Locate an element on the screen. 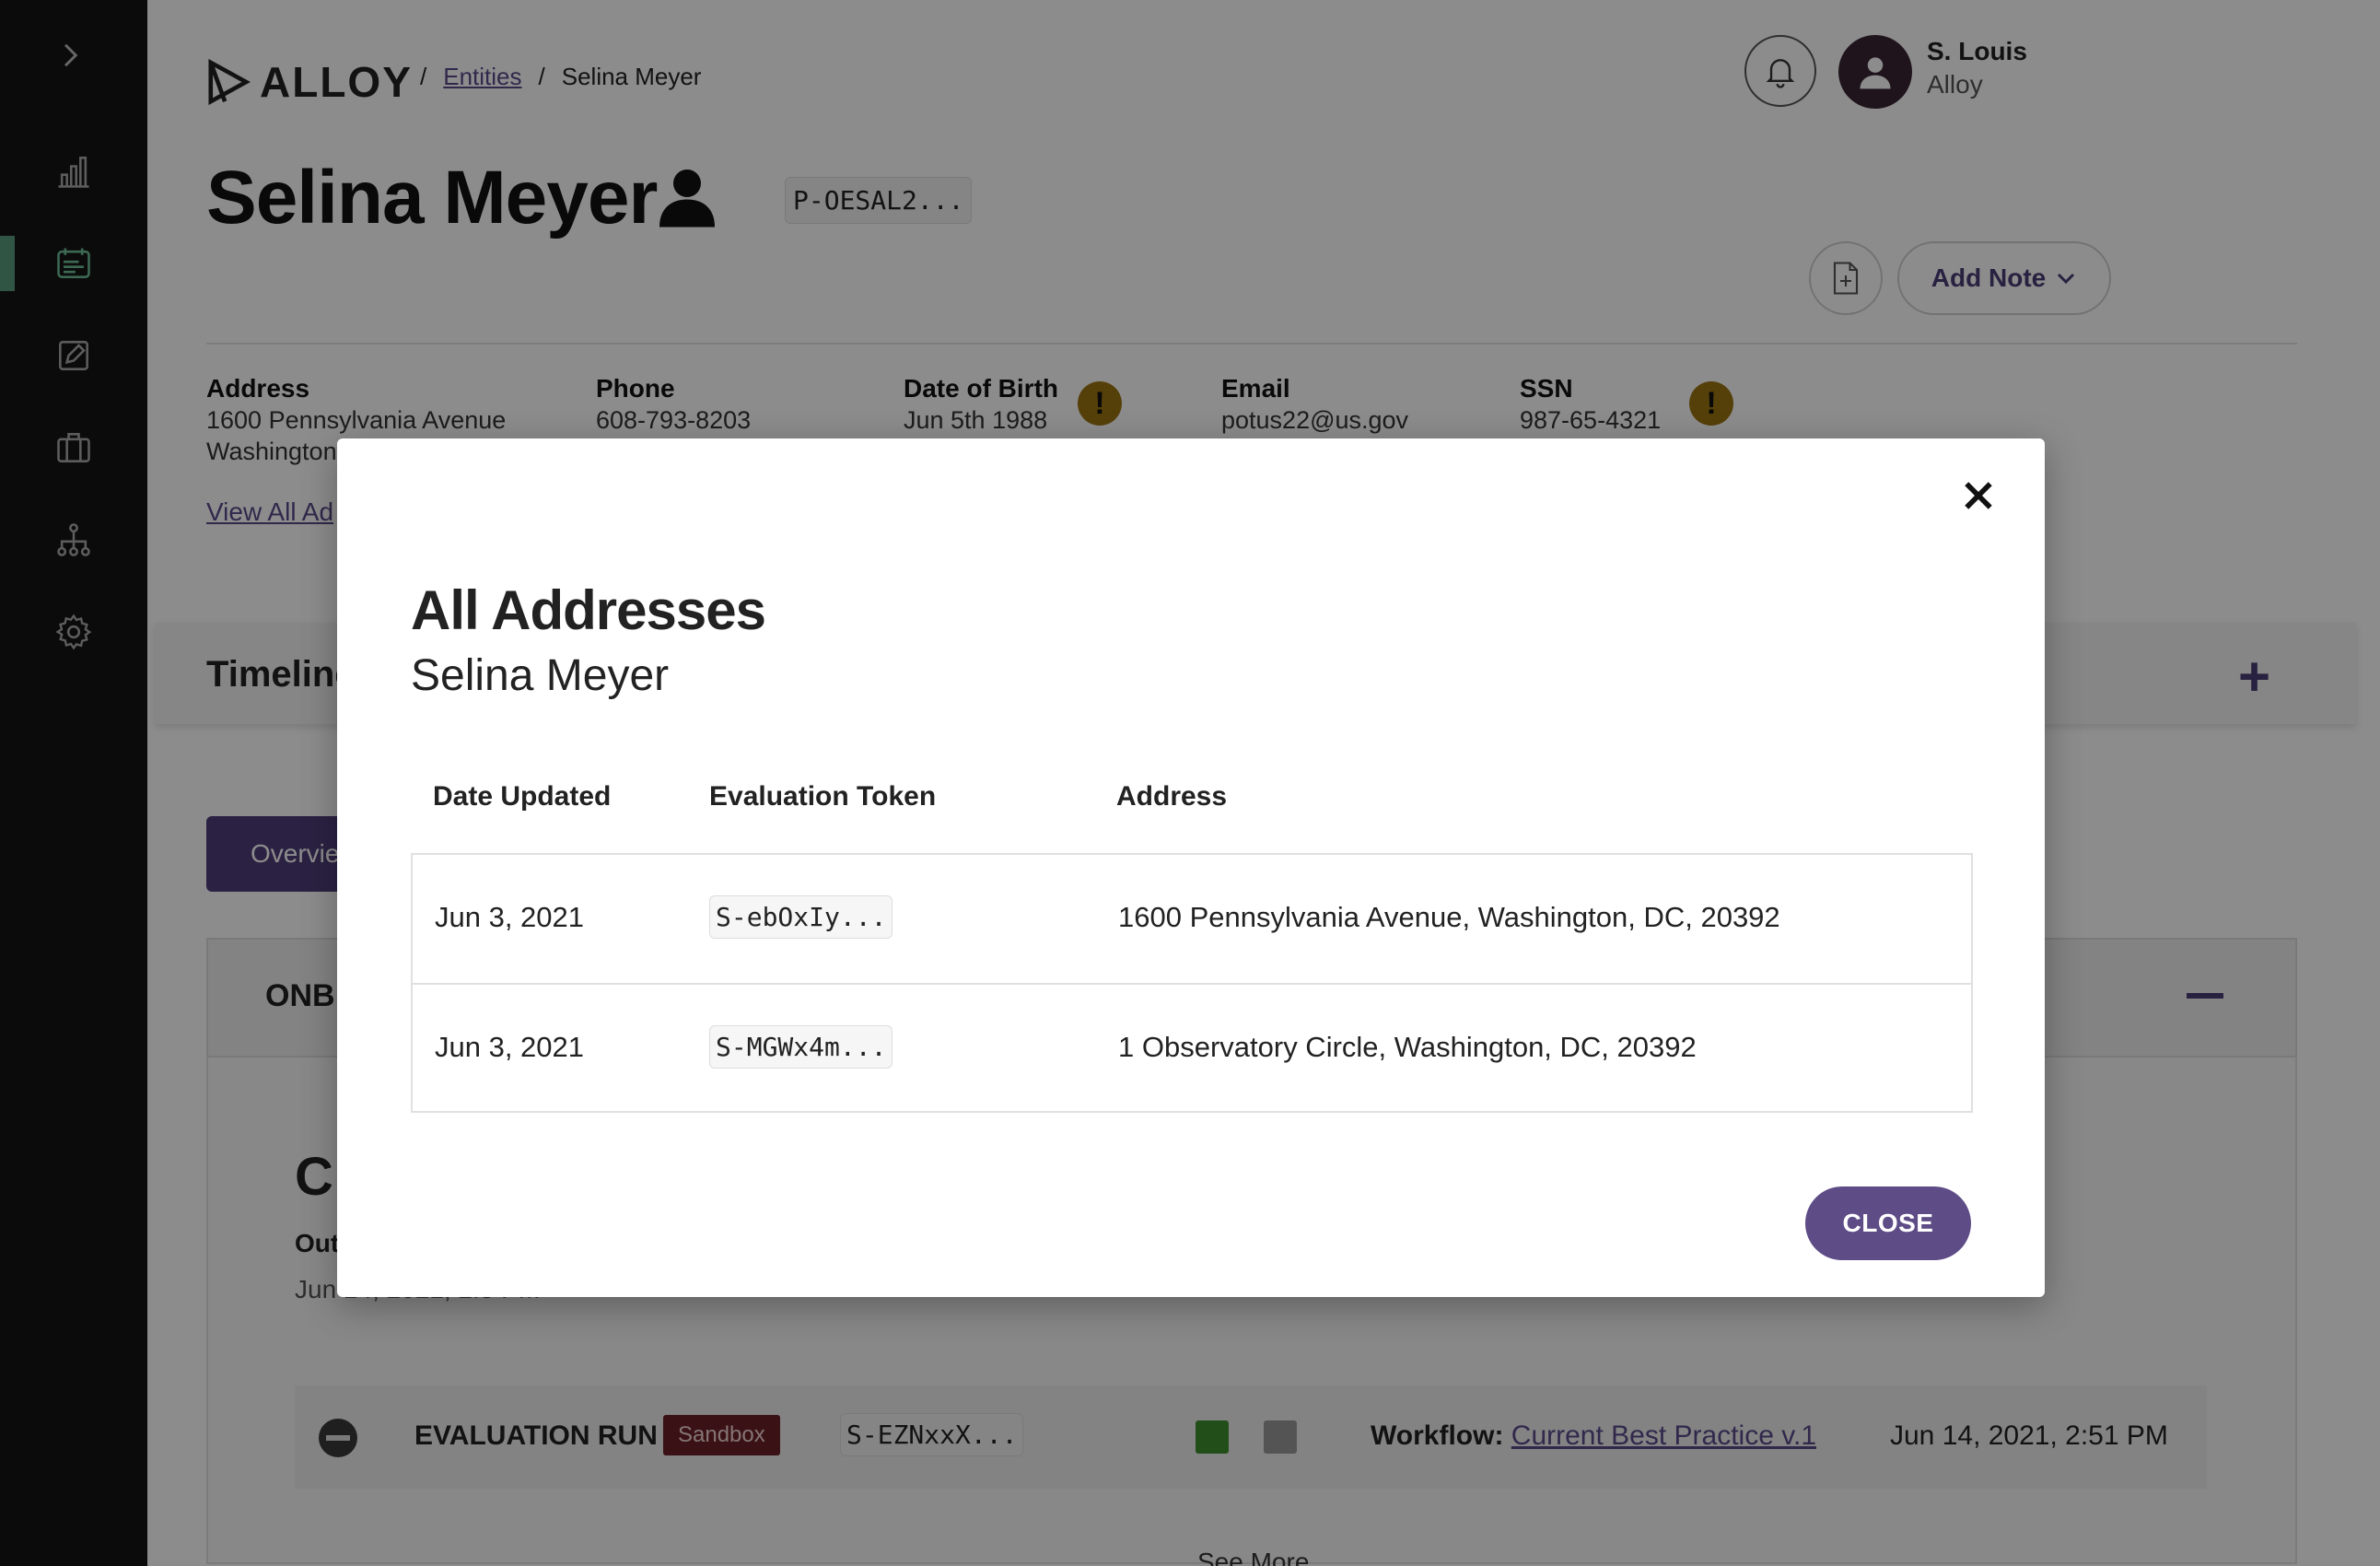  modal-subtitle: Selina Meyer is located at coordinates (540, 675).